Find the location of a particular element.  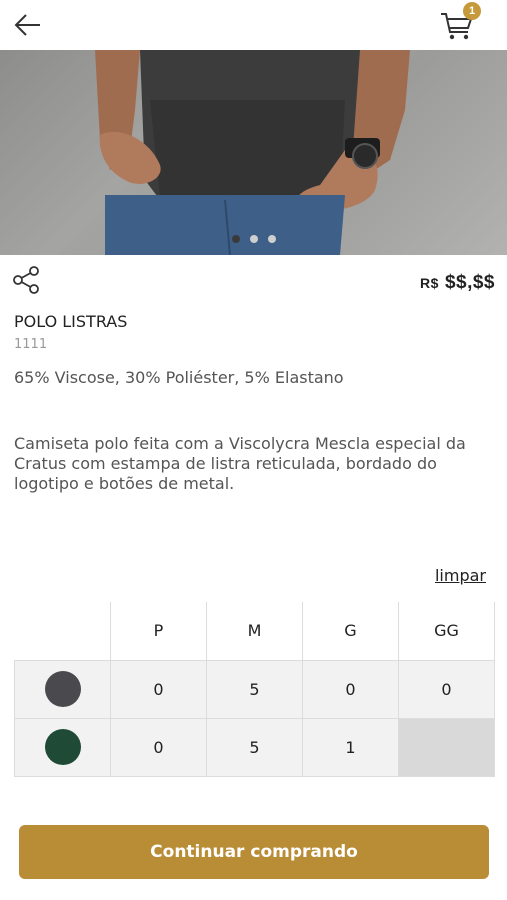

color-row: 0 5 0 0 is located at coordinates (254, 689).